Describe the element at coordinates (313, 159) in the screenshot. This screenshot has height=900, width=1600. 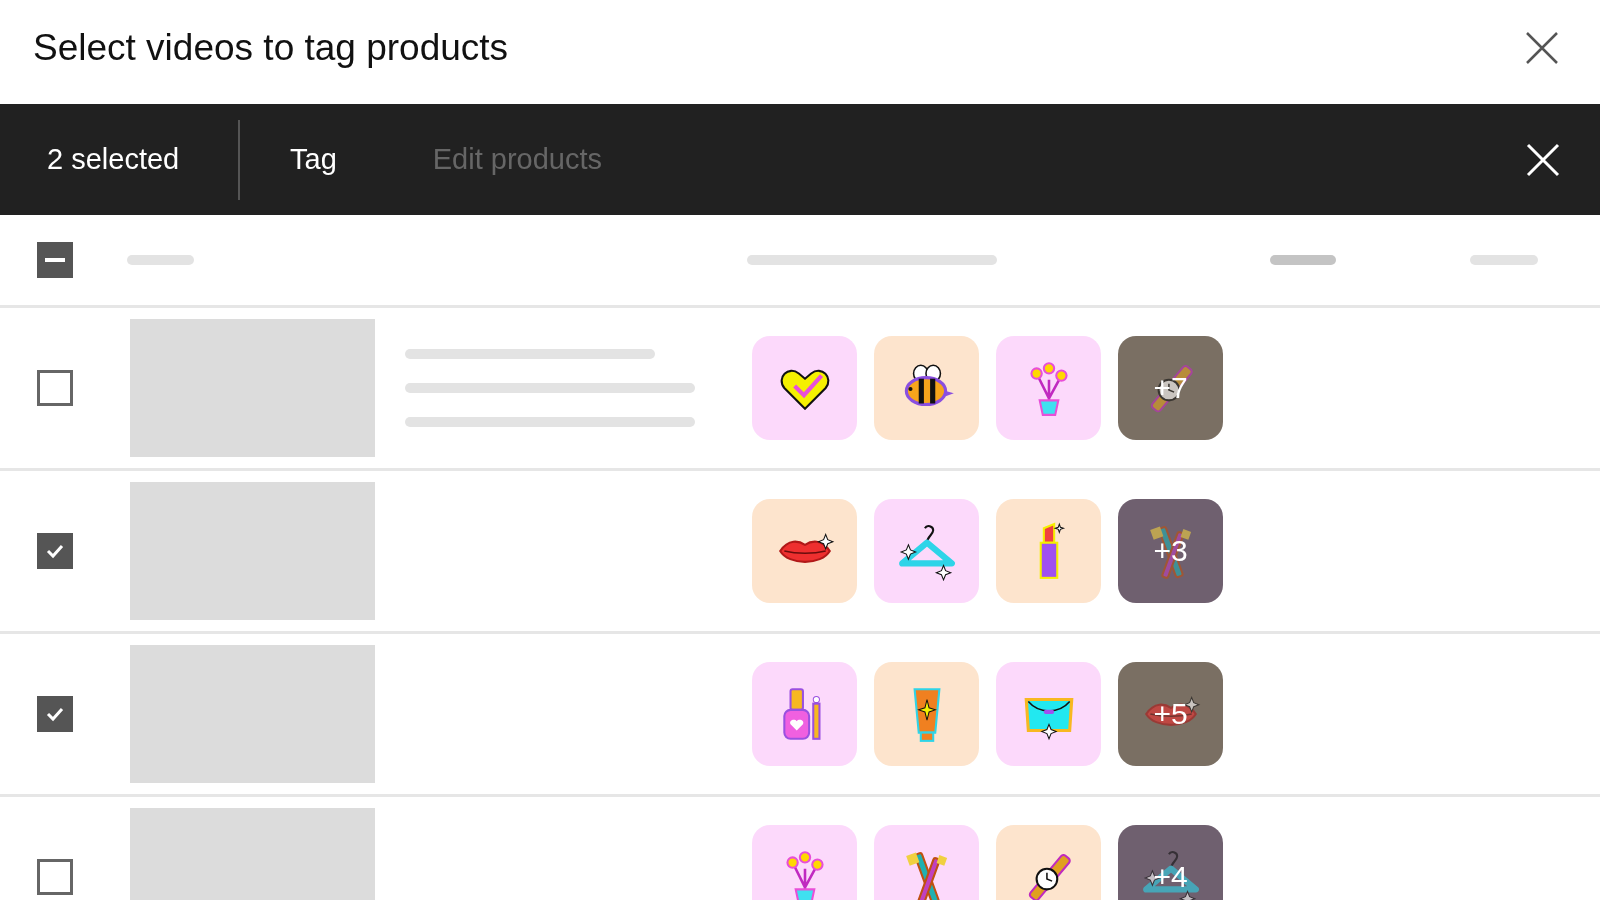
I see `action-button: Tag` at that location.